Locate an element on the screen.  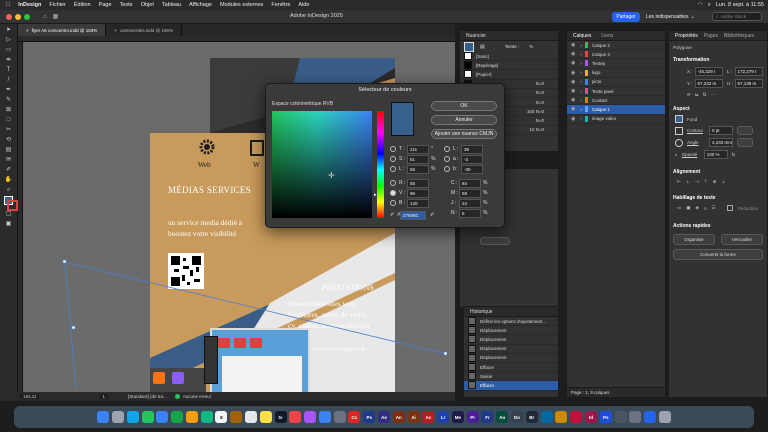
opacity-field: 100 % is located at coordinates (715, 154).